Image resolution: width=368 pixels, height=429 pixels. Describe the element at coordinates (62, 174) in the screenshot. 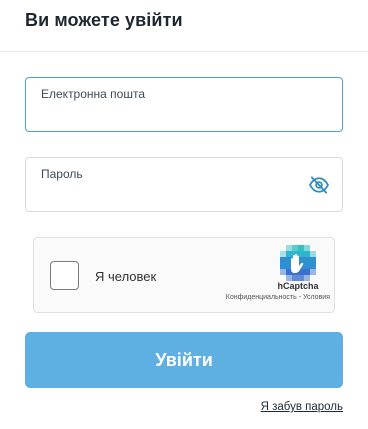

I see `password-field-label: Пароль` at that location.